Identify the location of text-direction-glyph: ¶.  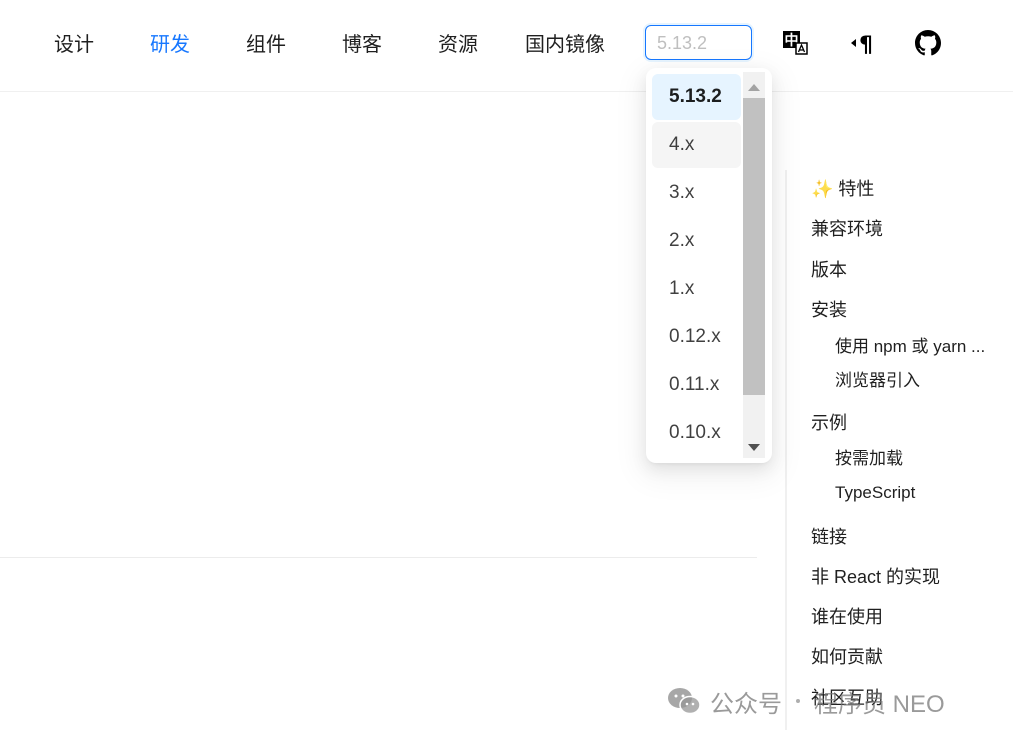
(866, 45).